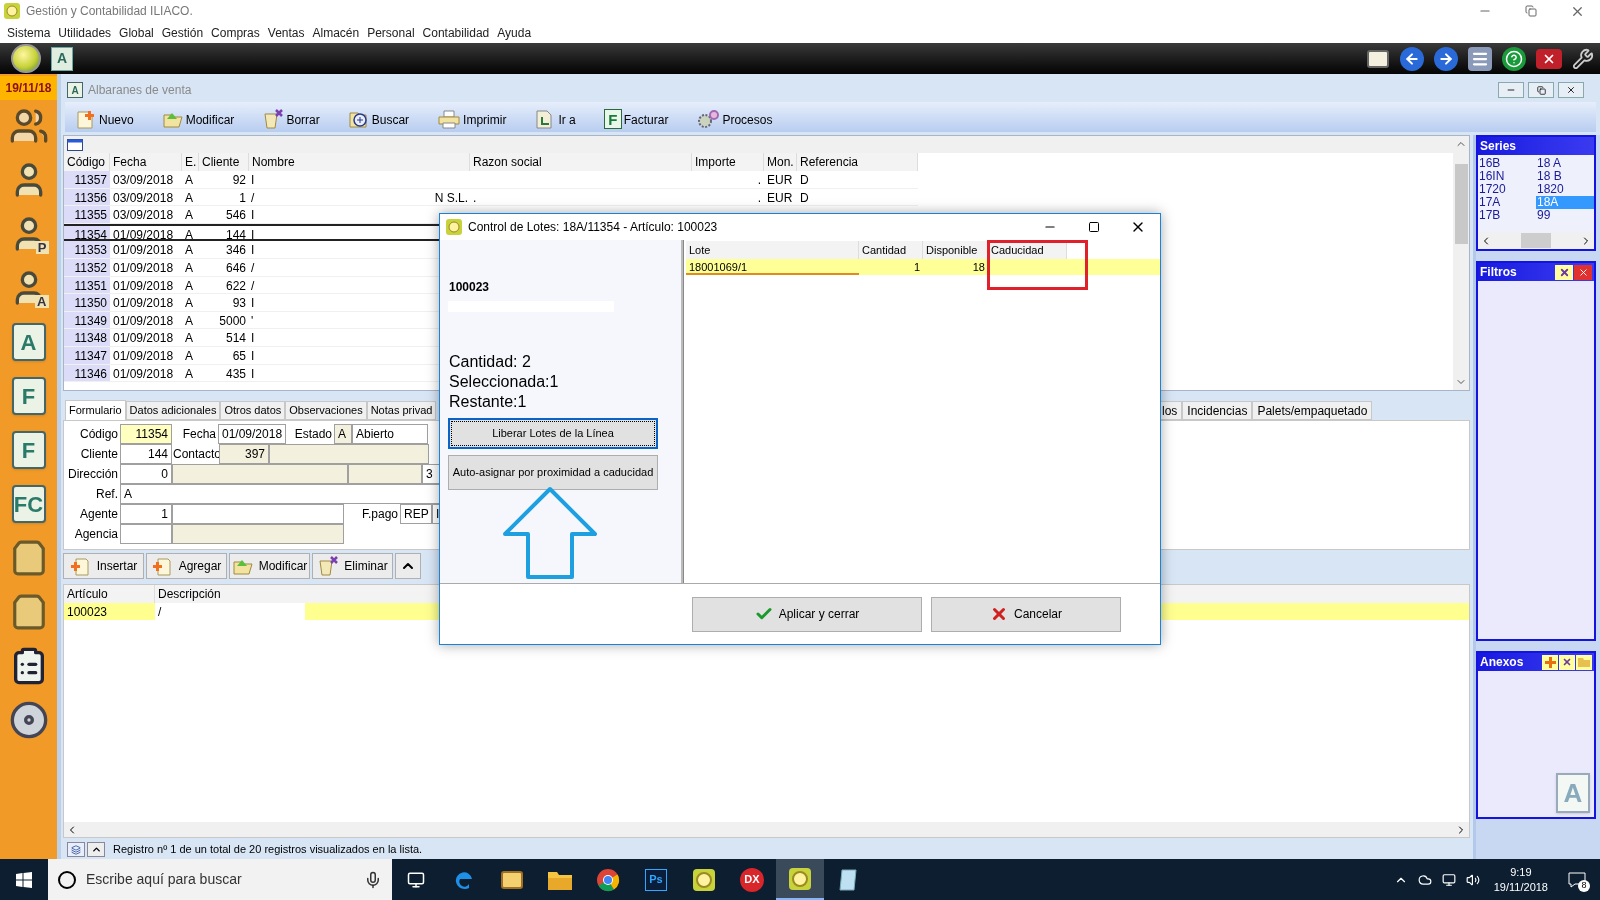 This screenshot has height=900, width=1600. What do you see at coordinates (239, 303) in the screenshot?
I see `table-cell-text: 93` at bounding box center [239, 303].